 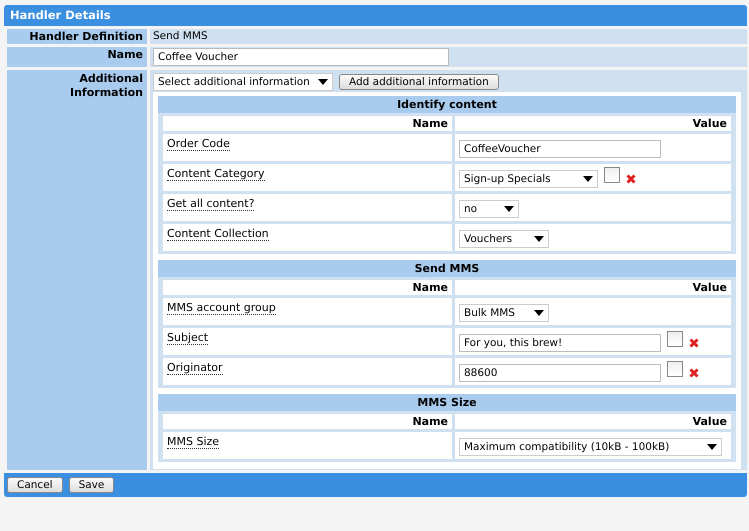 I want to click on field-label: Name, so click(x=77, y=57).